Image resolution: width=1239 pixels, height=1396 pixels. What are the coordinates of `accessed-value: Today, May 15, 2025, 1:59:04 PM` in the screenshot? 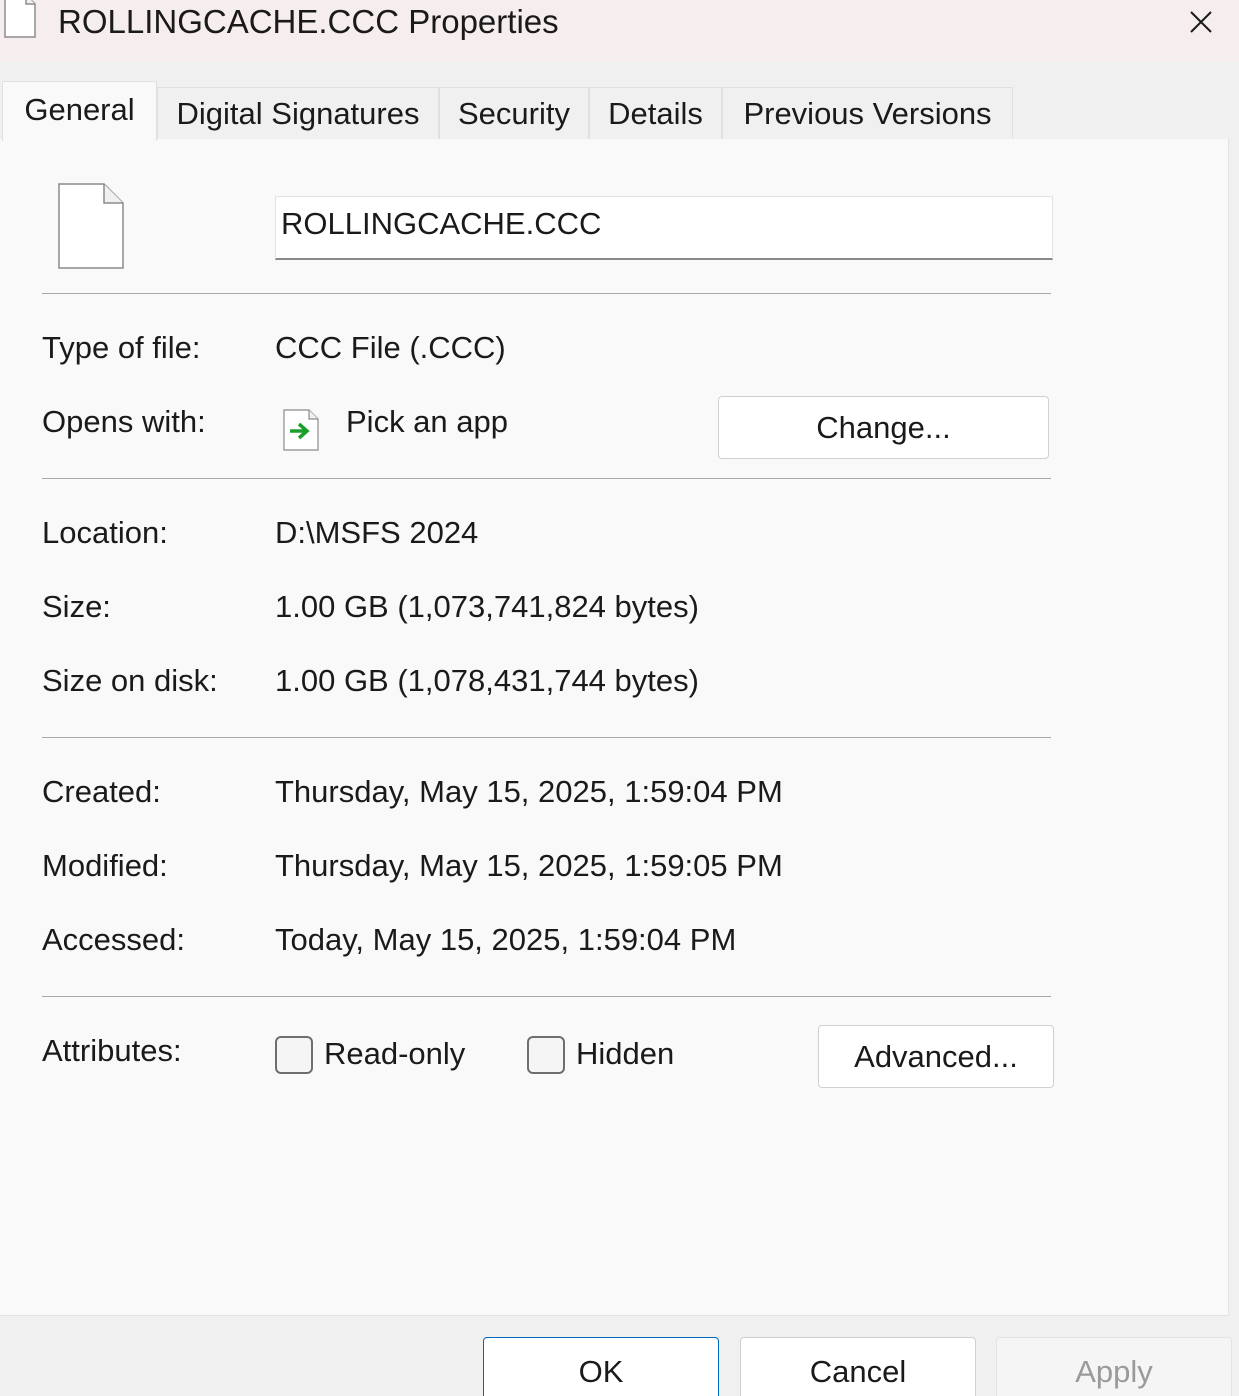 It's located at (506, 939).